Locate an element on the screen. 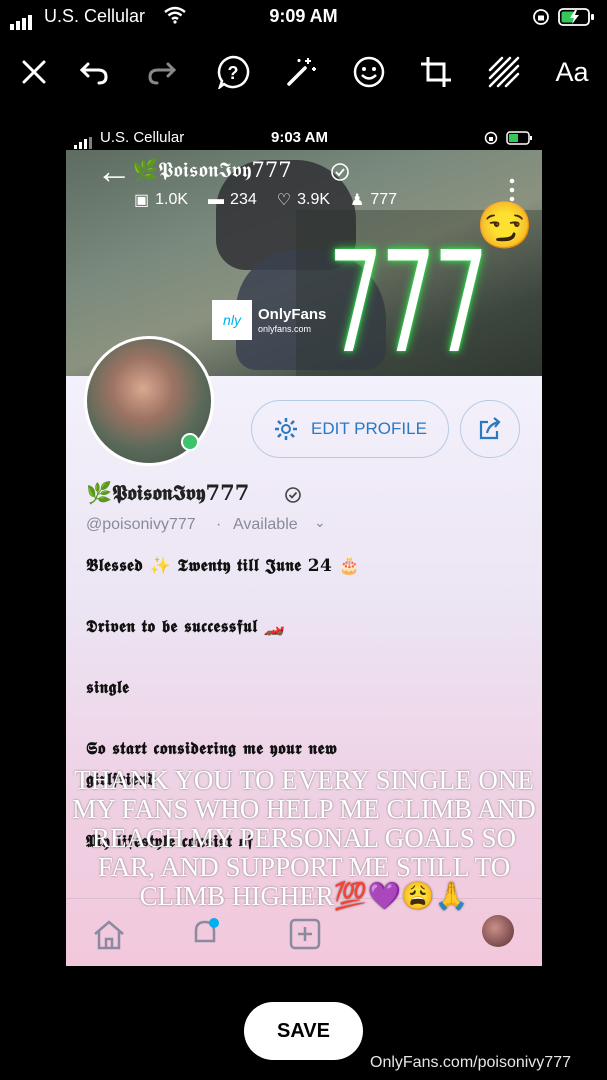 This screenshot has width=607, height=1080. save-button: SAVE is located at coordinates (303, 1031).